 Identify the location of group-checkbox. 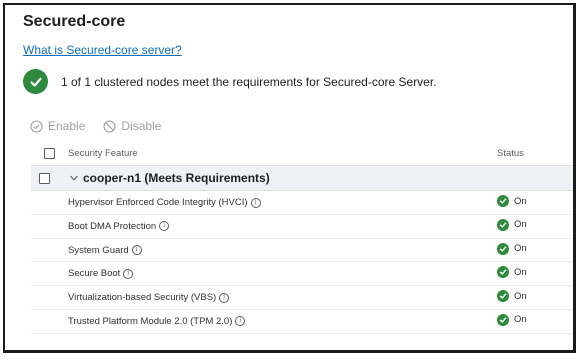
(44, 178).